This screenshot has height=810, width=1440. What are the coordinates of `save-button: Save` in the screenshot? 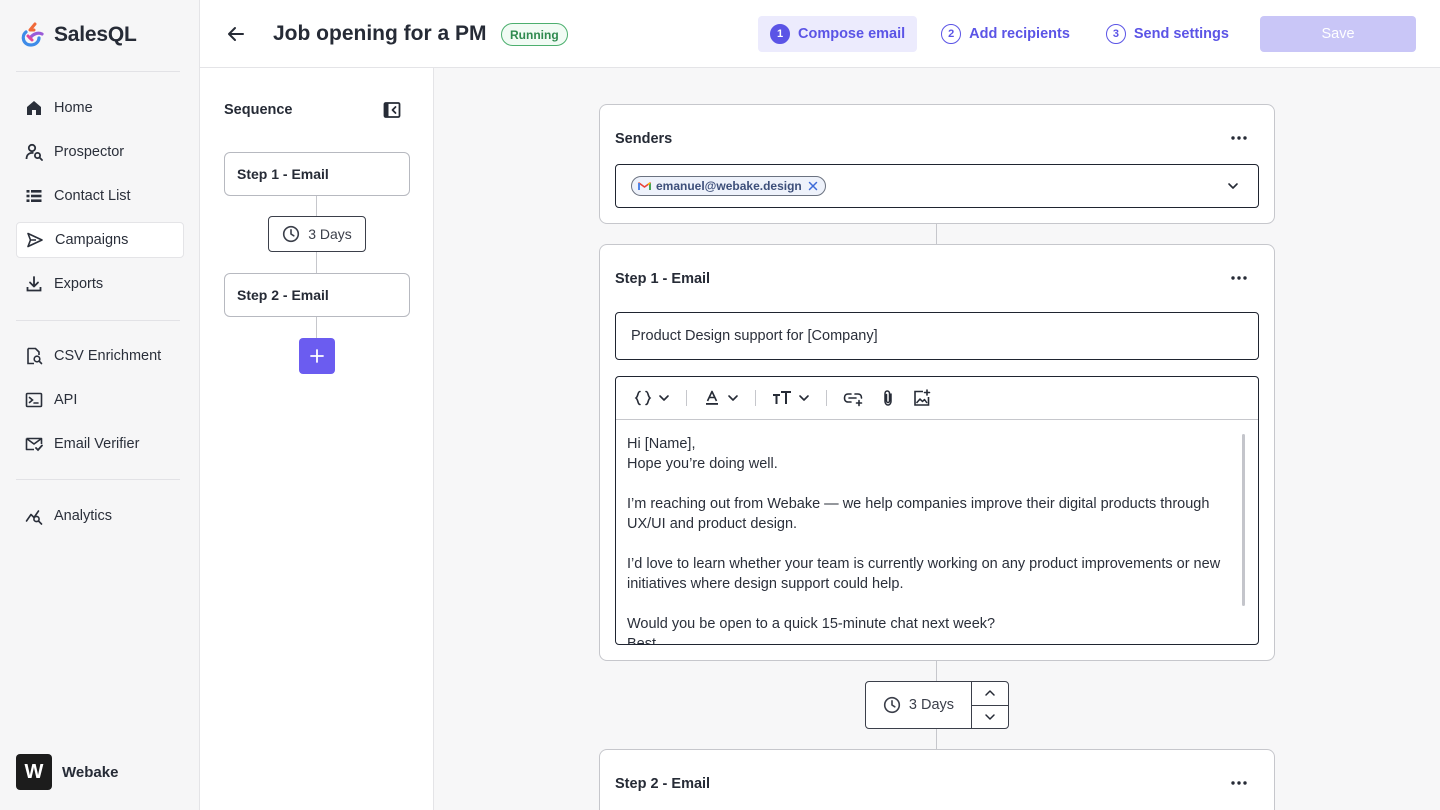 It's located at (1338, 34).